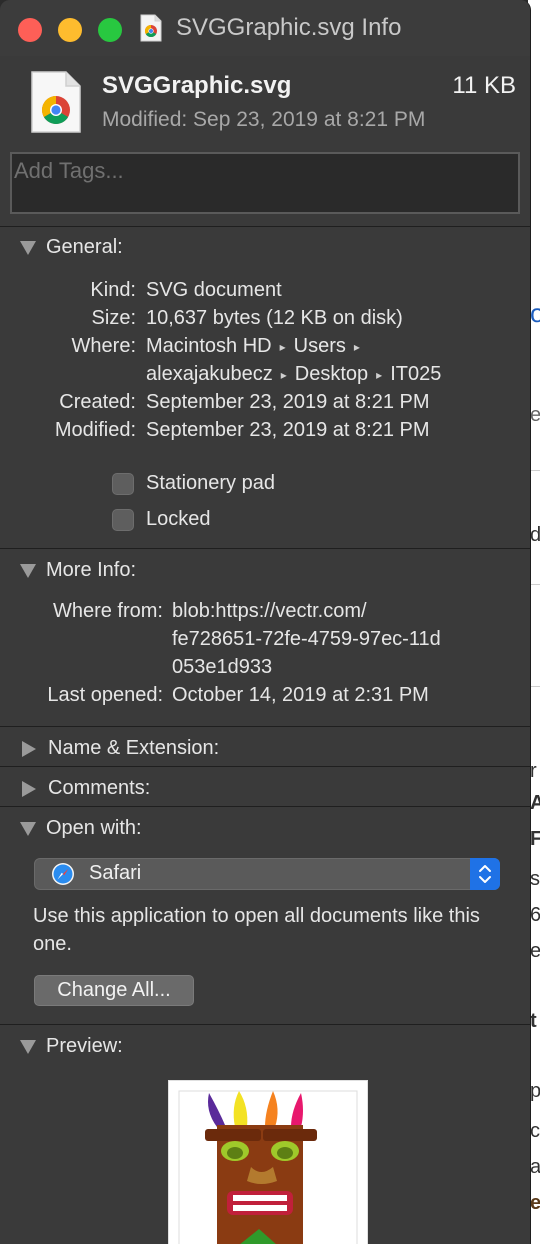  What do you see at coordinates (134, 748) in the screenshot?
I see `name-extension-section-title: Name & Extension:` at bounding box center [134, 748].